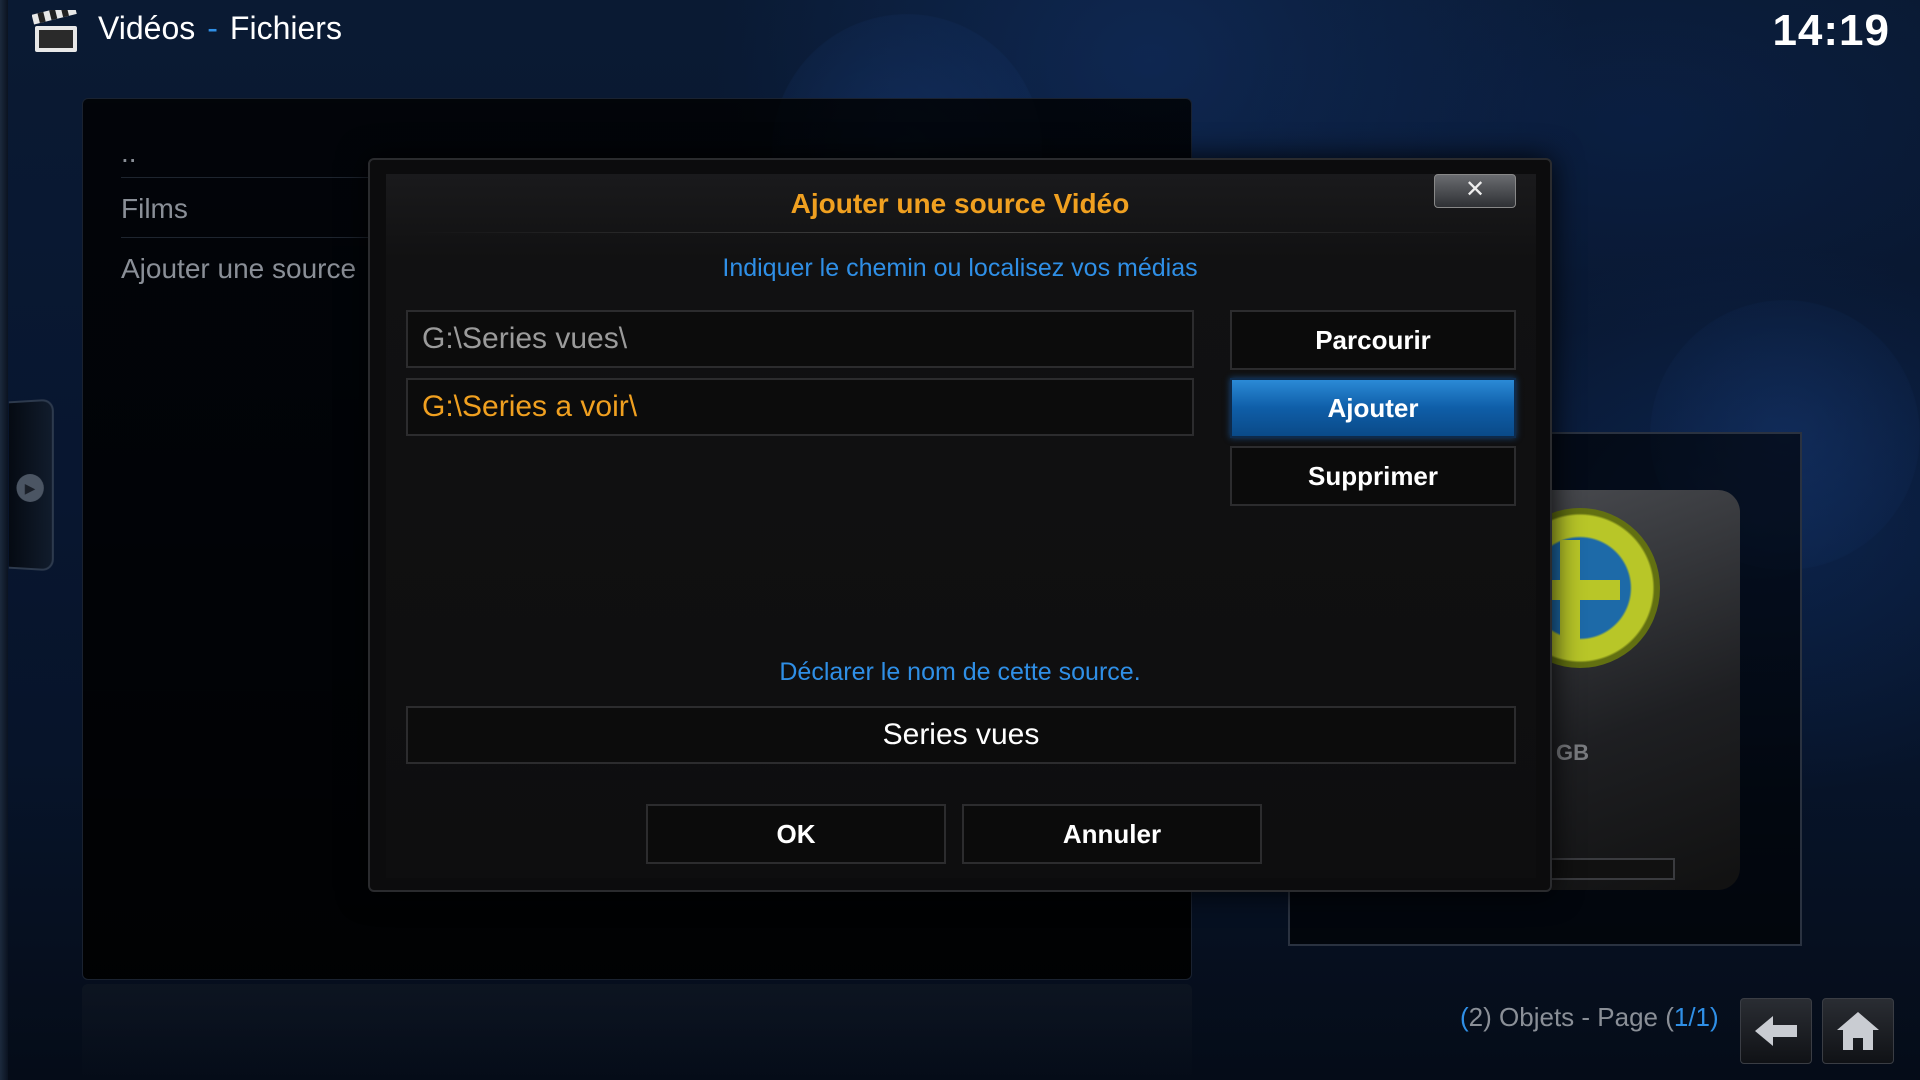  I want to click on item-count: (2) Objets - Page (1/1), so click(1589, 1017).